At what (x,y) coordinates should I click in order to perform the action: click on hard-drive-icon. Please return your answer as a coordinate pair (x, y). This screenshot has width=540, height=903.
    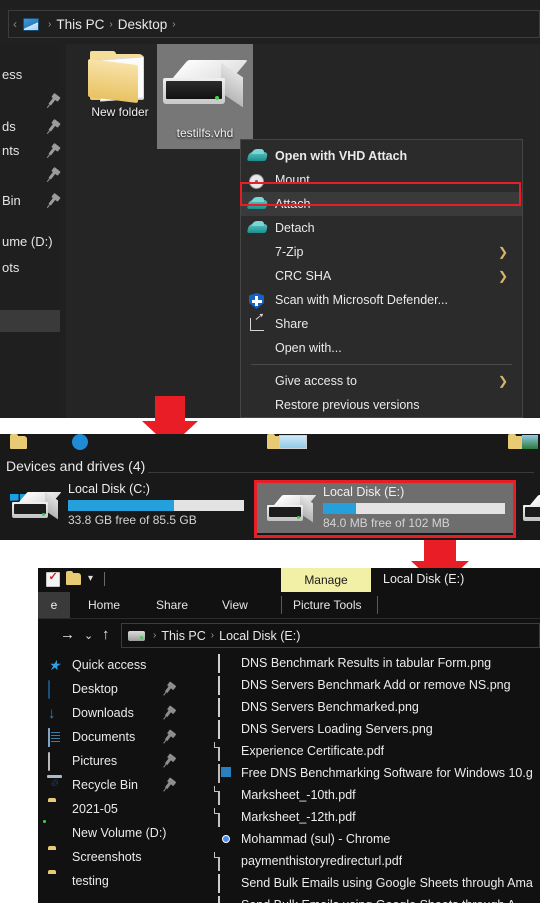
    Looking at the image, I should click on (205, 88).